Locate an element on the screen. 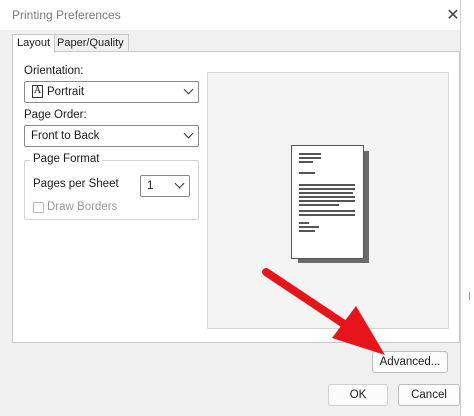  tab-layout-label: Layout is located at coordinates (34, 43).